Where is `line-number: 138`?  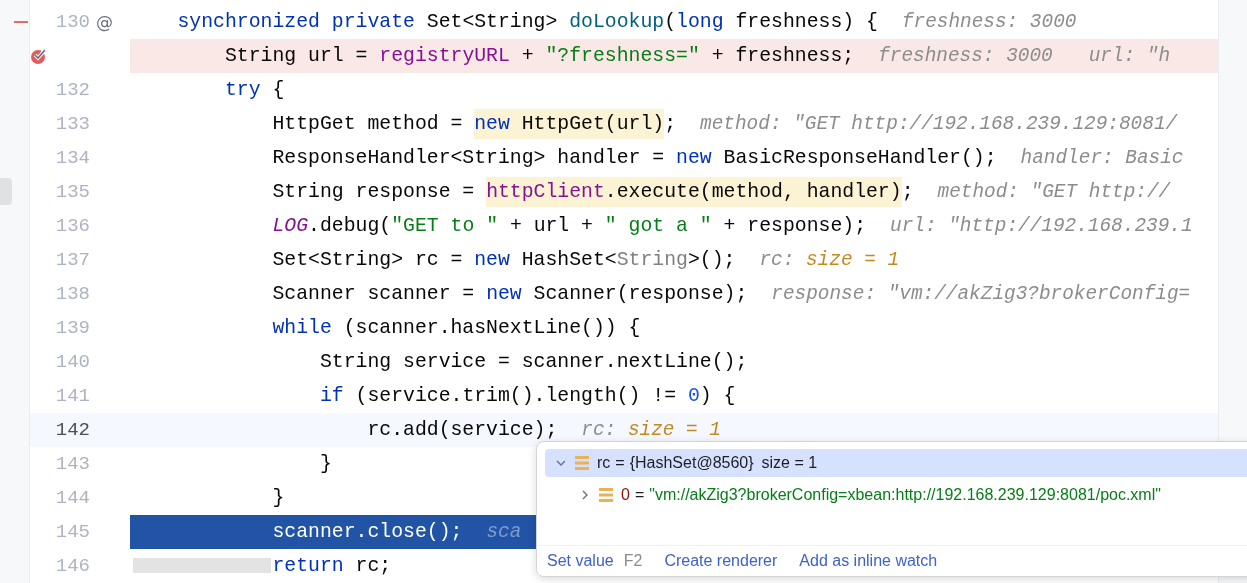 line-number: 138 is located at coordinates (72, 294).